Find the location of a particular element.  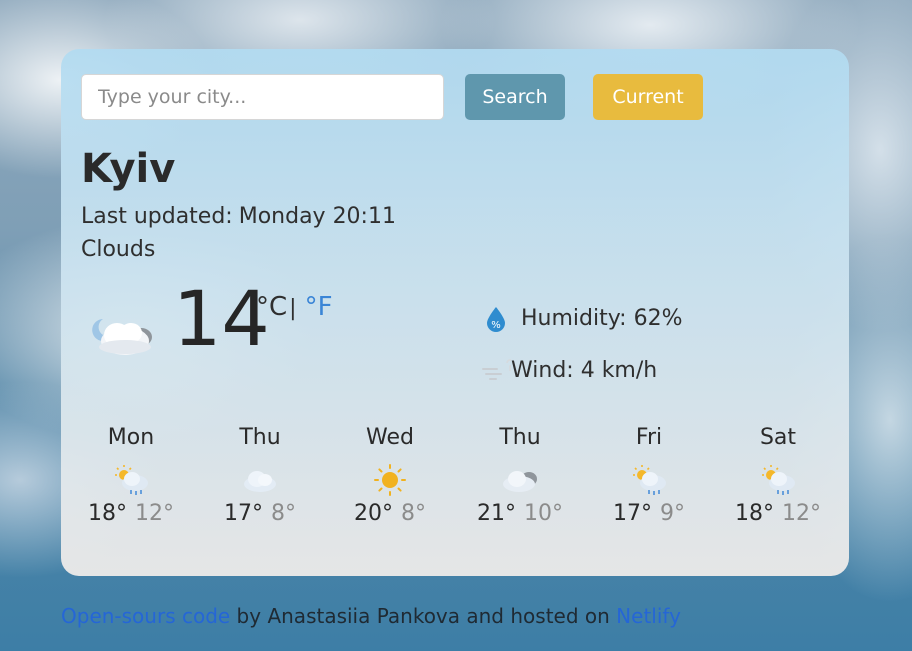

footer-text: by Anastasiia Pankova and hosted on is located at coordinates (423, 616).